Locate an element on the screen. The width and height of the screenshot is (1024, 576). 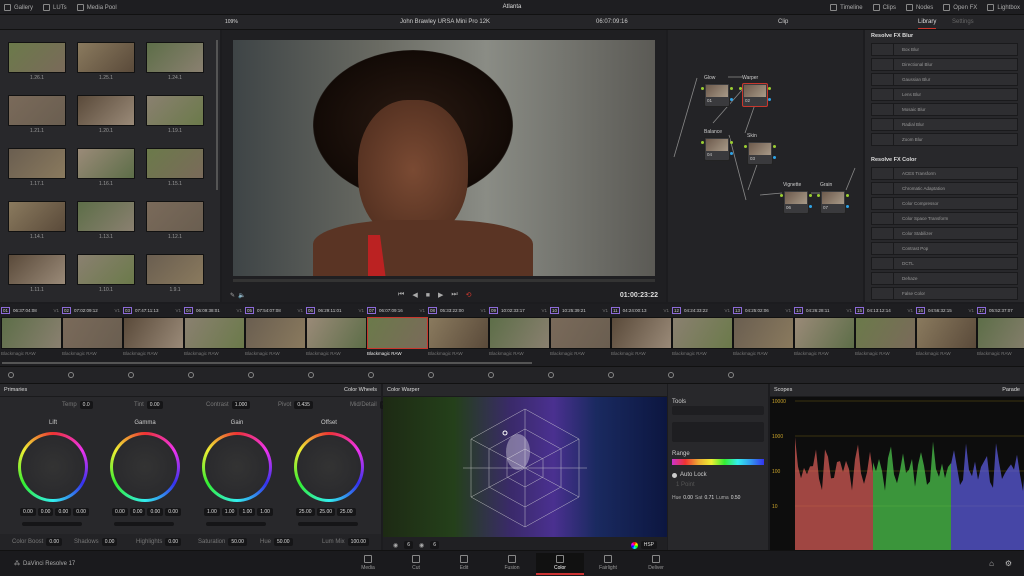
tab-library: Library is located at coordinates (927, 24).